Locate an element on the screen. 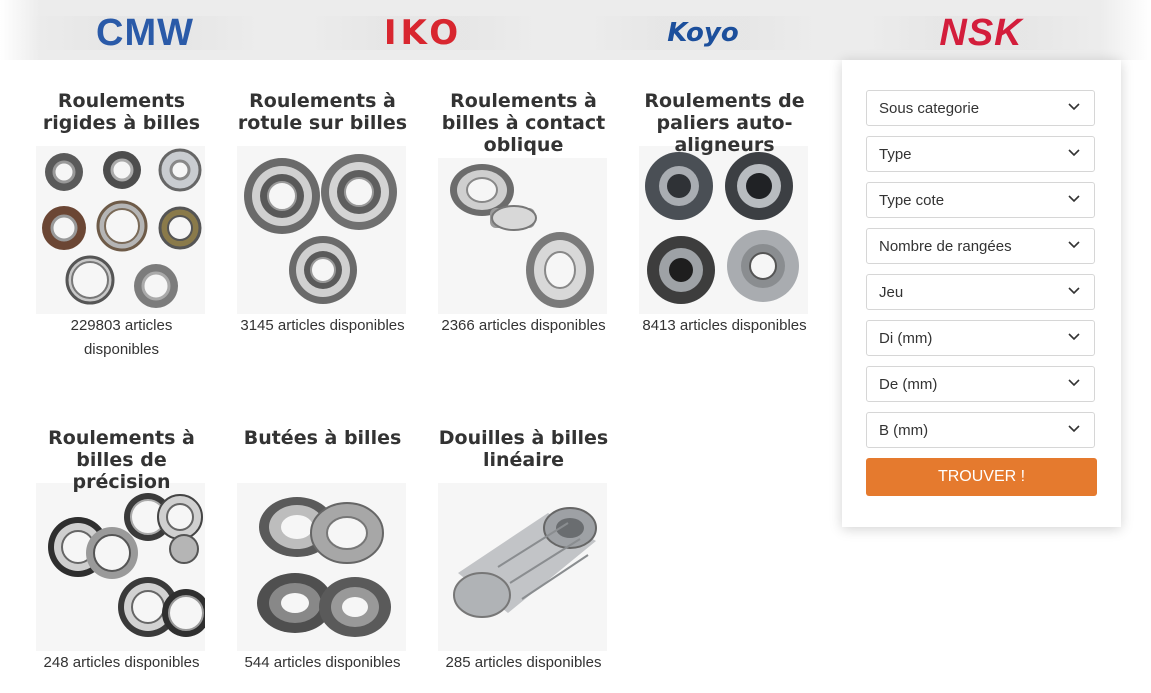  product-count: 2366 articles disponibles is located at coordinates (523, 325).